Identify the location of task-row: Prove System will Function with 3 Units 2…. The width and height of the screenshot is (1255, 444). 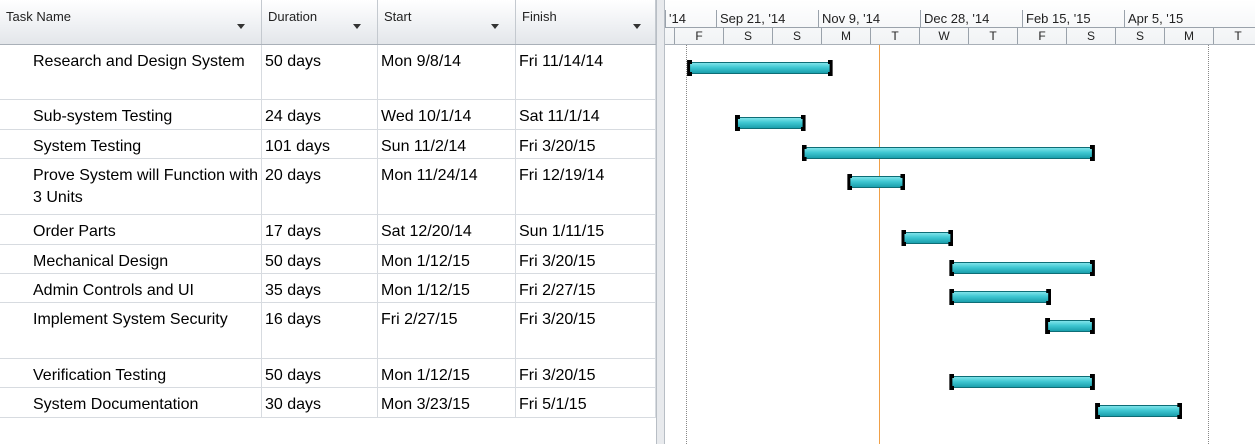
(328, 187).